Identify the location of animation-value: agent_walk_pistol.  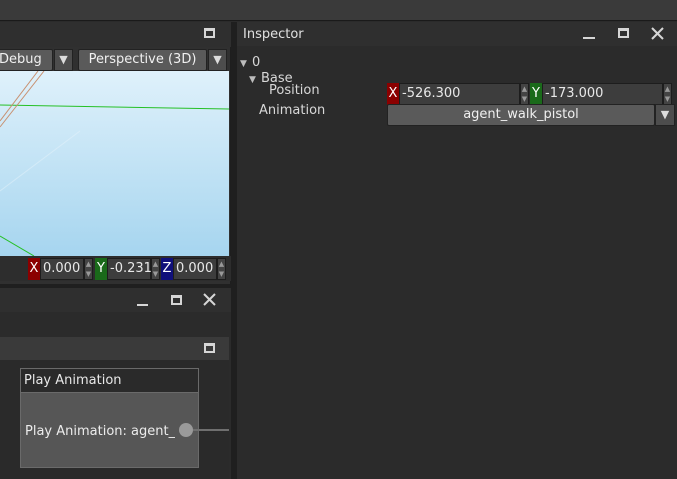
(521, 114).